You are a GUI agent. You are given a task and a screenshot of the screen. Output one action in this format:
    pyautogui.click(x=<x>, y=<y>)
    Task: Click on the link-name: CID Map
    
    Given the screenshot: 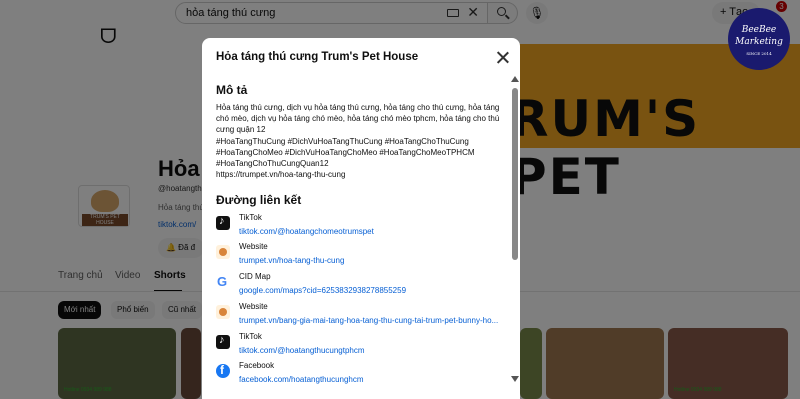 What is the action you would take?
    pyautogui.click(x=255, y=276)
    